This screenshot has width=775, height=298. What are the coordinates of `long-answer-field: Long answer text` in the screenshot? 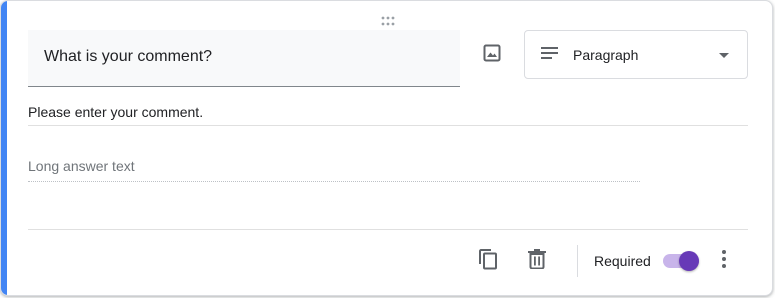 It's located at (334, 166).